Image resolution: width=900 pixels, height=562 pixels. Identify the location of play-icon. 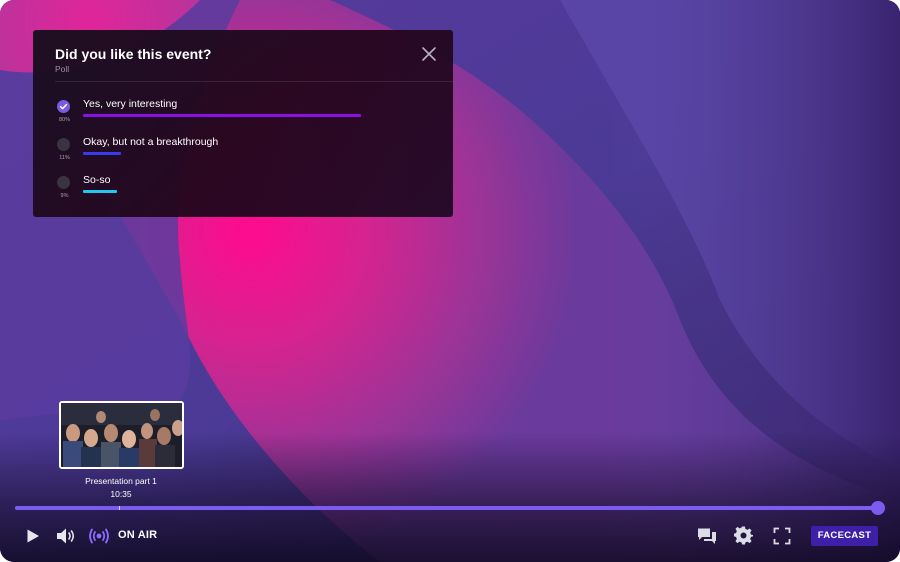
(33, 538).